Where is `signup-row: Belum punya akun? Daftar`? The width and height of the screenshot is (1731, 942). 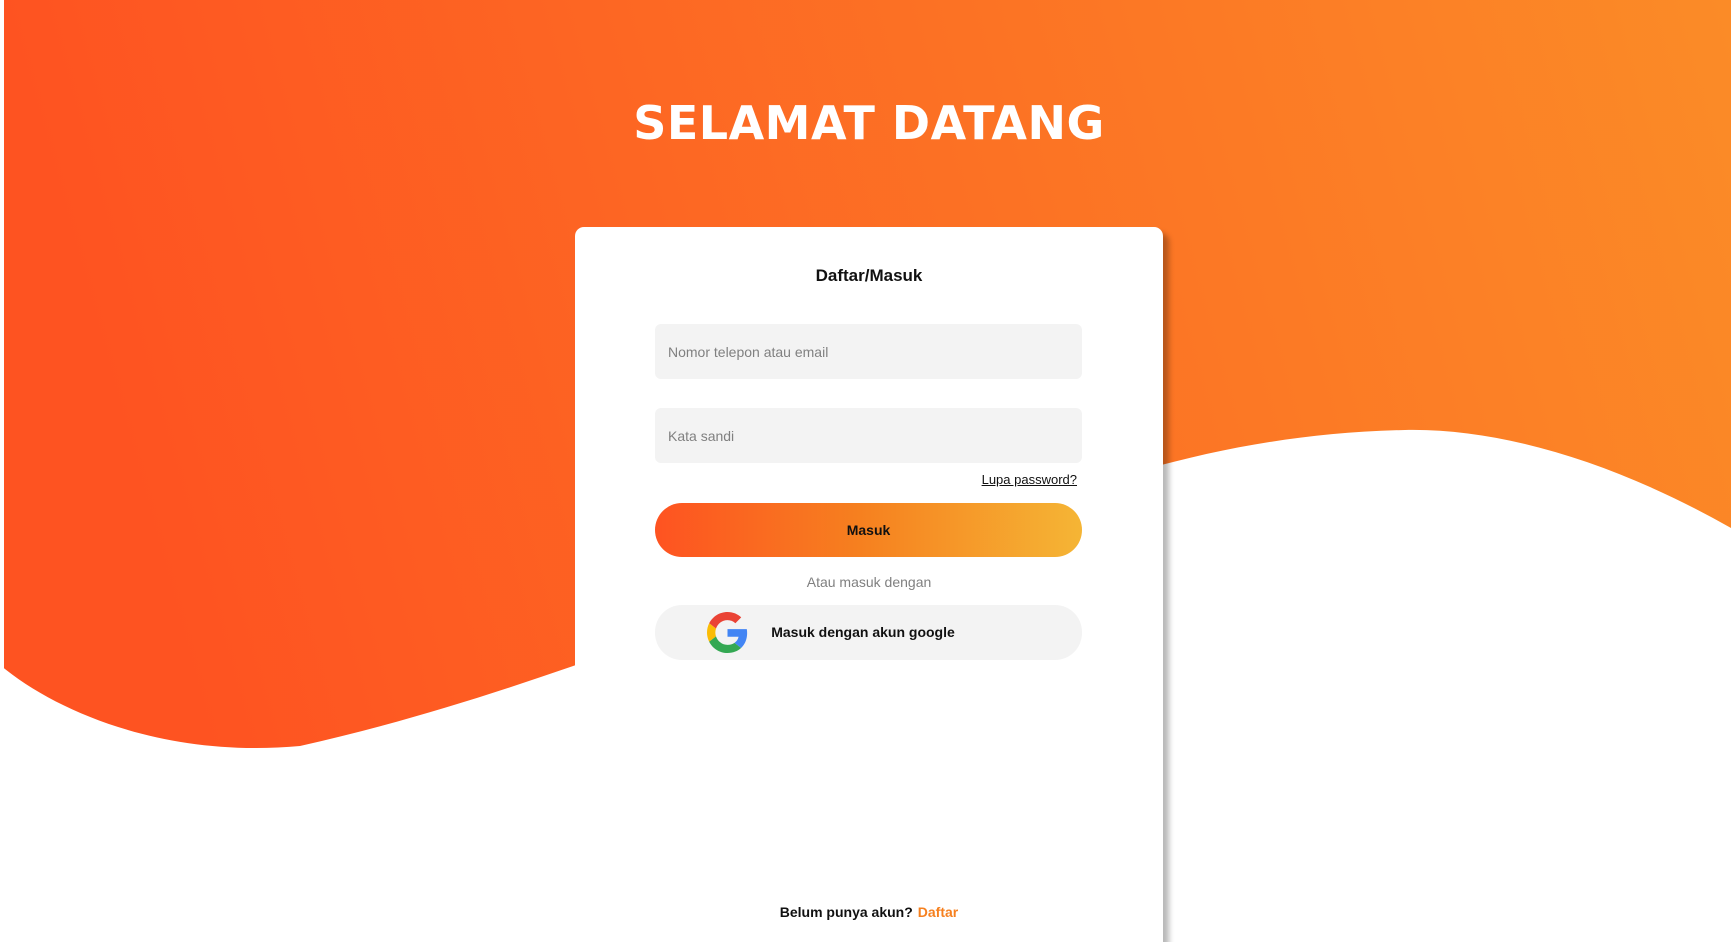 signup-row: Belum punya akun? Daftar is located at coordinates (869, 912).